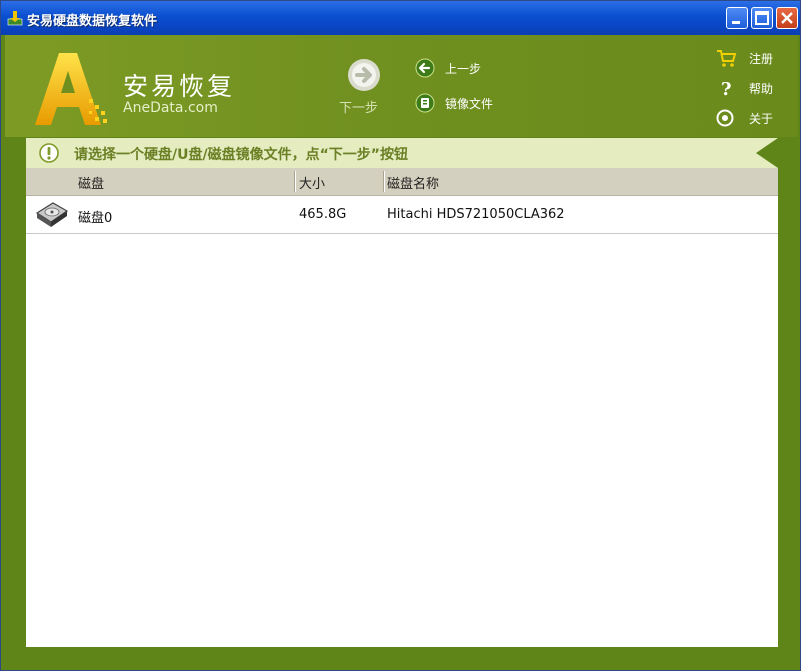  Describe the element at coordinates (463, 68) in the screenshot. I see `prev-step-label: 上一步` at that location.